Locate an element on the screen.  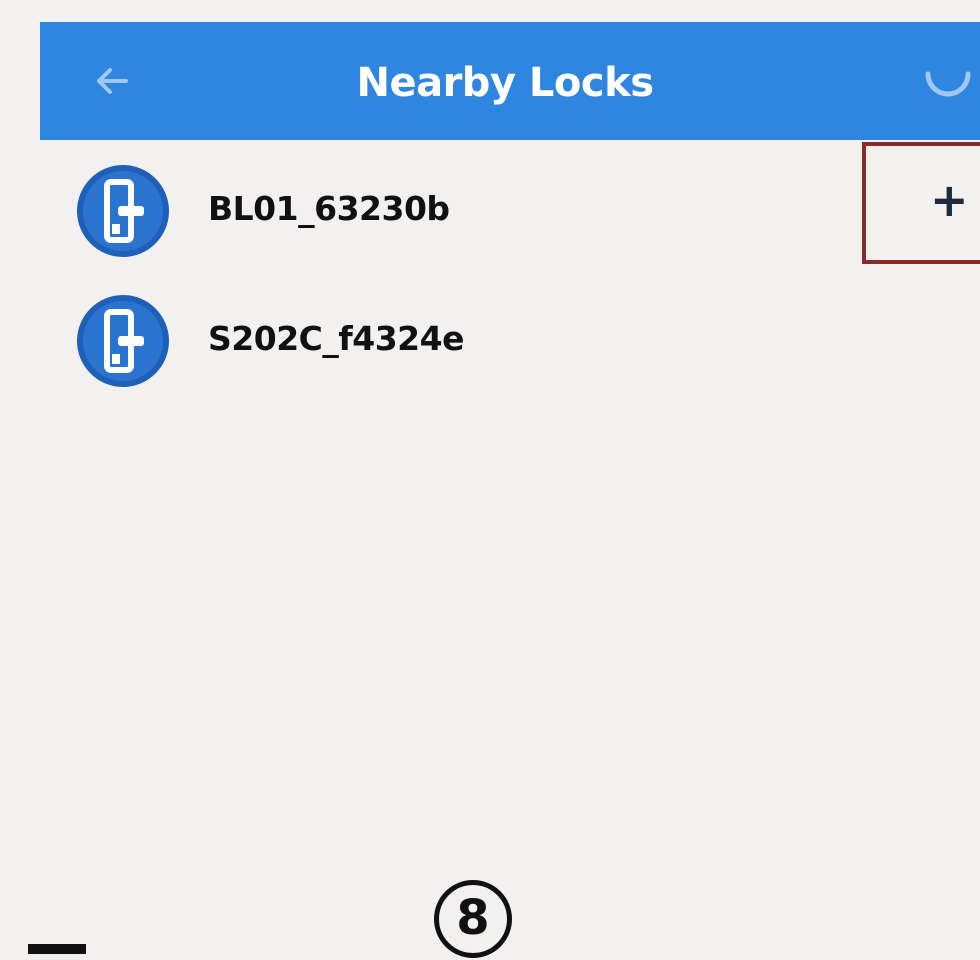
add-lock-button: + is located at coordinates (921, 203).